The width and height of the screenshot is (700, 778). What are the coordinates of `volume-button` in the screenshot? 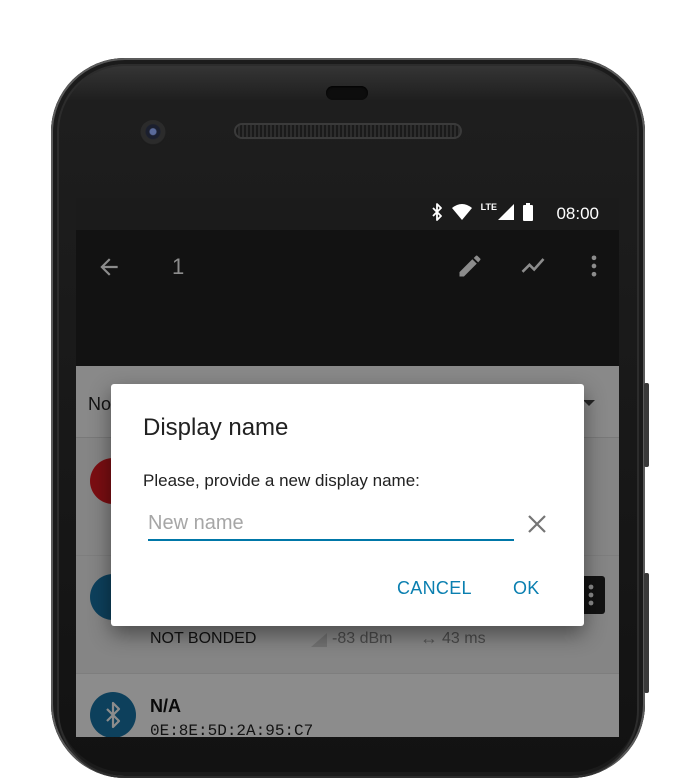 It's located at (646, 633).